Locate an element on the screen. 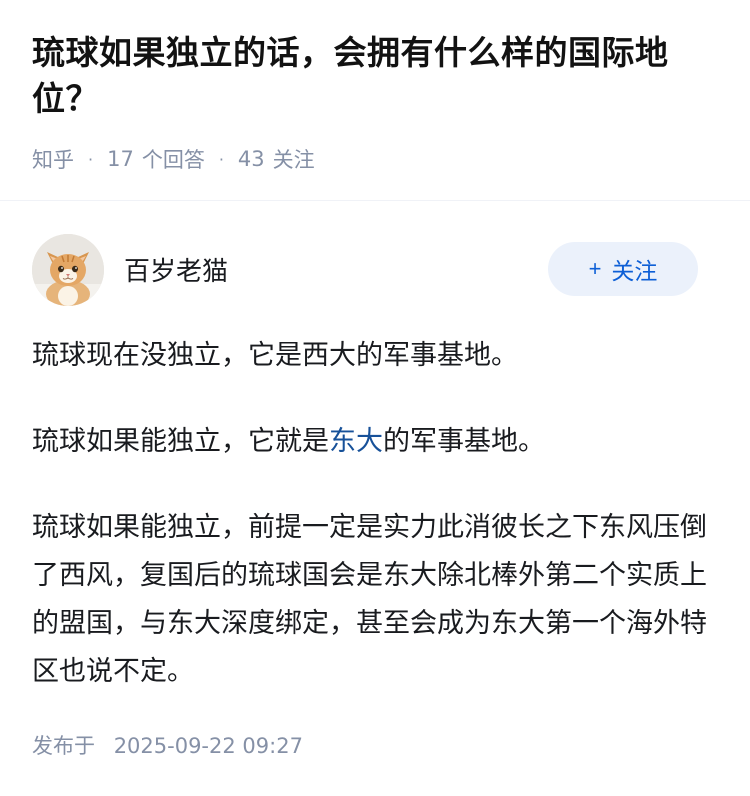 This screenshot has width=750, height=796. keyword-link: 东大 is located at coordinates (356, 441).